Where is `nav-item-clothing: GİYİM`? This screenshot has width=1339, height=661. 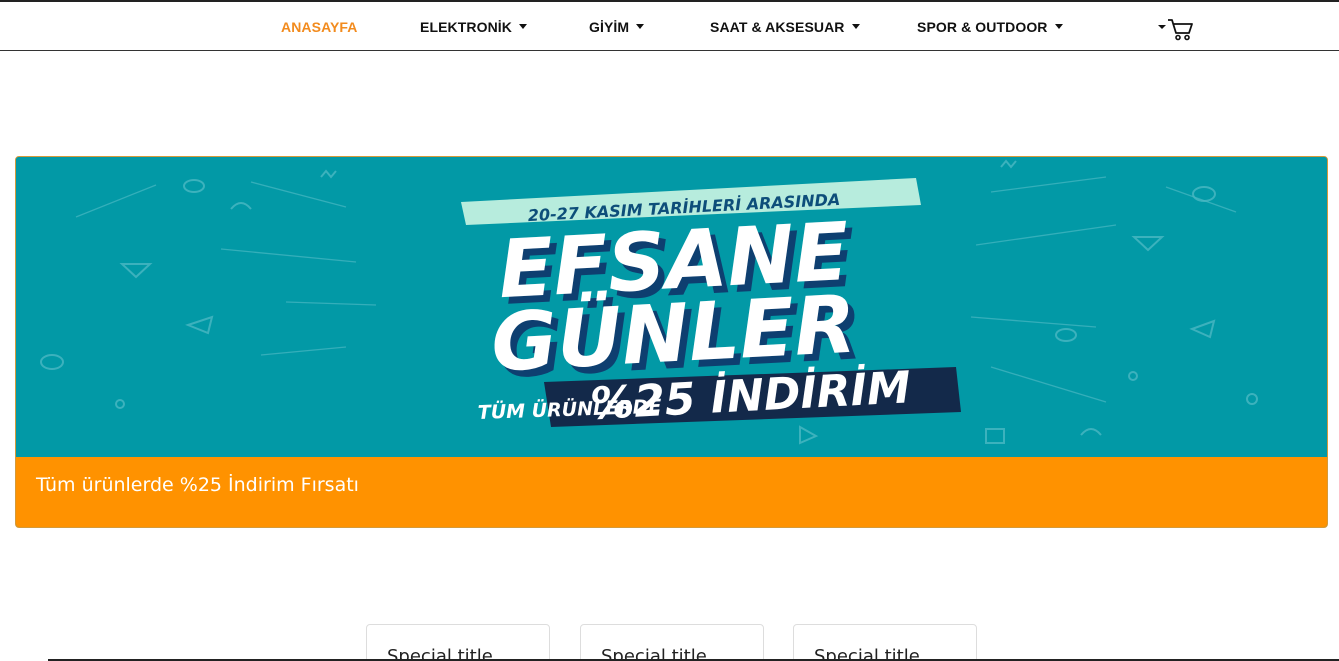 nav-item-clothing: GİYİM is located at coordinates (617, 27).